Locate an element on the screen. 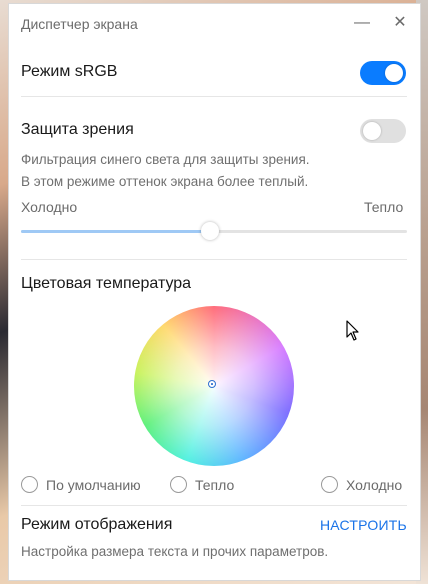 Image resolution: width=428 pixels, height=584 pixels. color-wheel is located at coordinates (214, 386).